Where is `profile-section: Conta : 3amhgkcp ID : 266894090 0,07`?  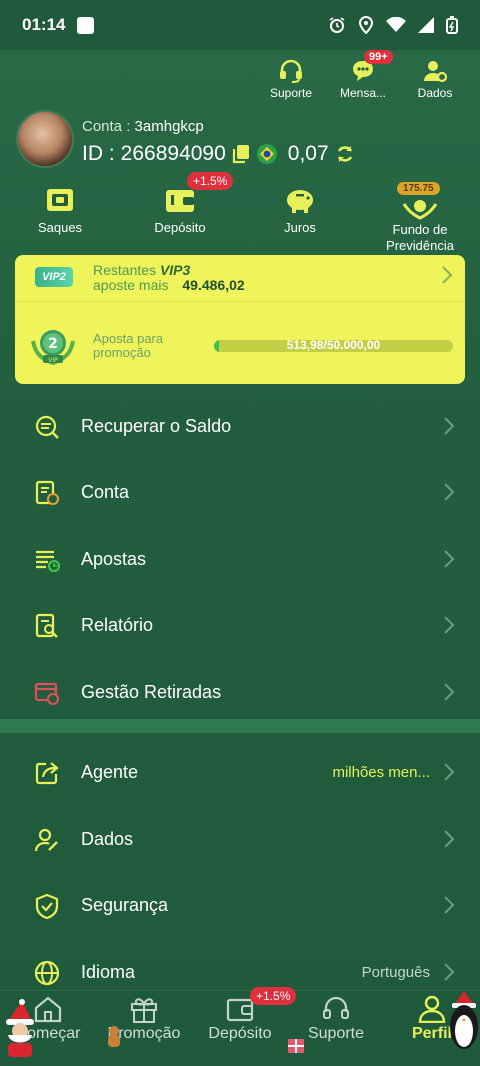 profile-section: Conta : 3amhgkcp ID : 266894090 0,07 is located at coordinates (240, 140).